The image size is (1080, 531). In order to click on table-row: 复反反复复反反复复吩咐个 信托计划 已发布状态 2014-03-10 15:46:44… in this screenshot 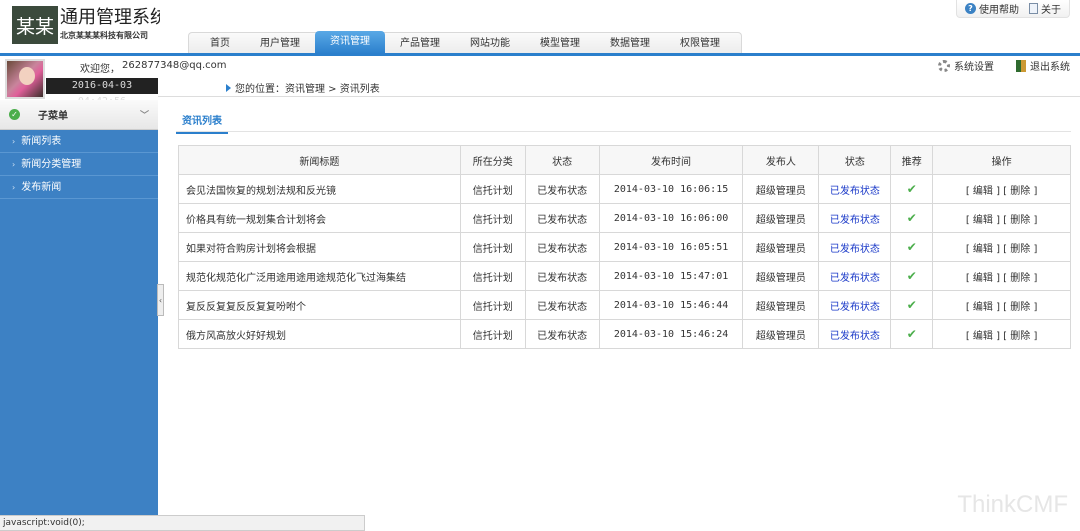, I will do `click(624, 305)`.